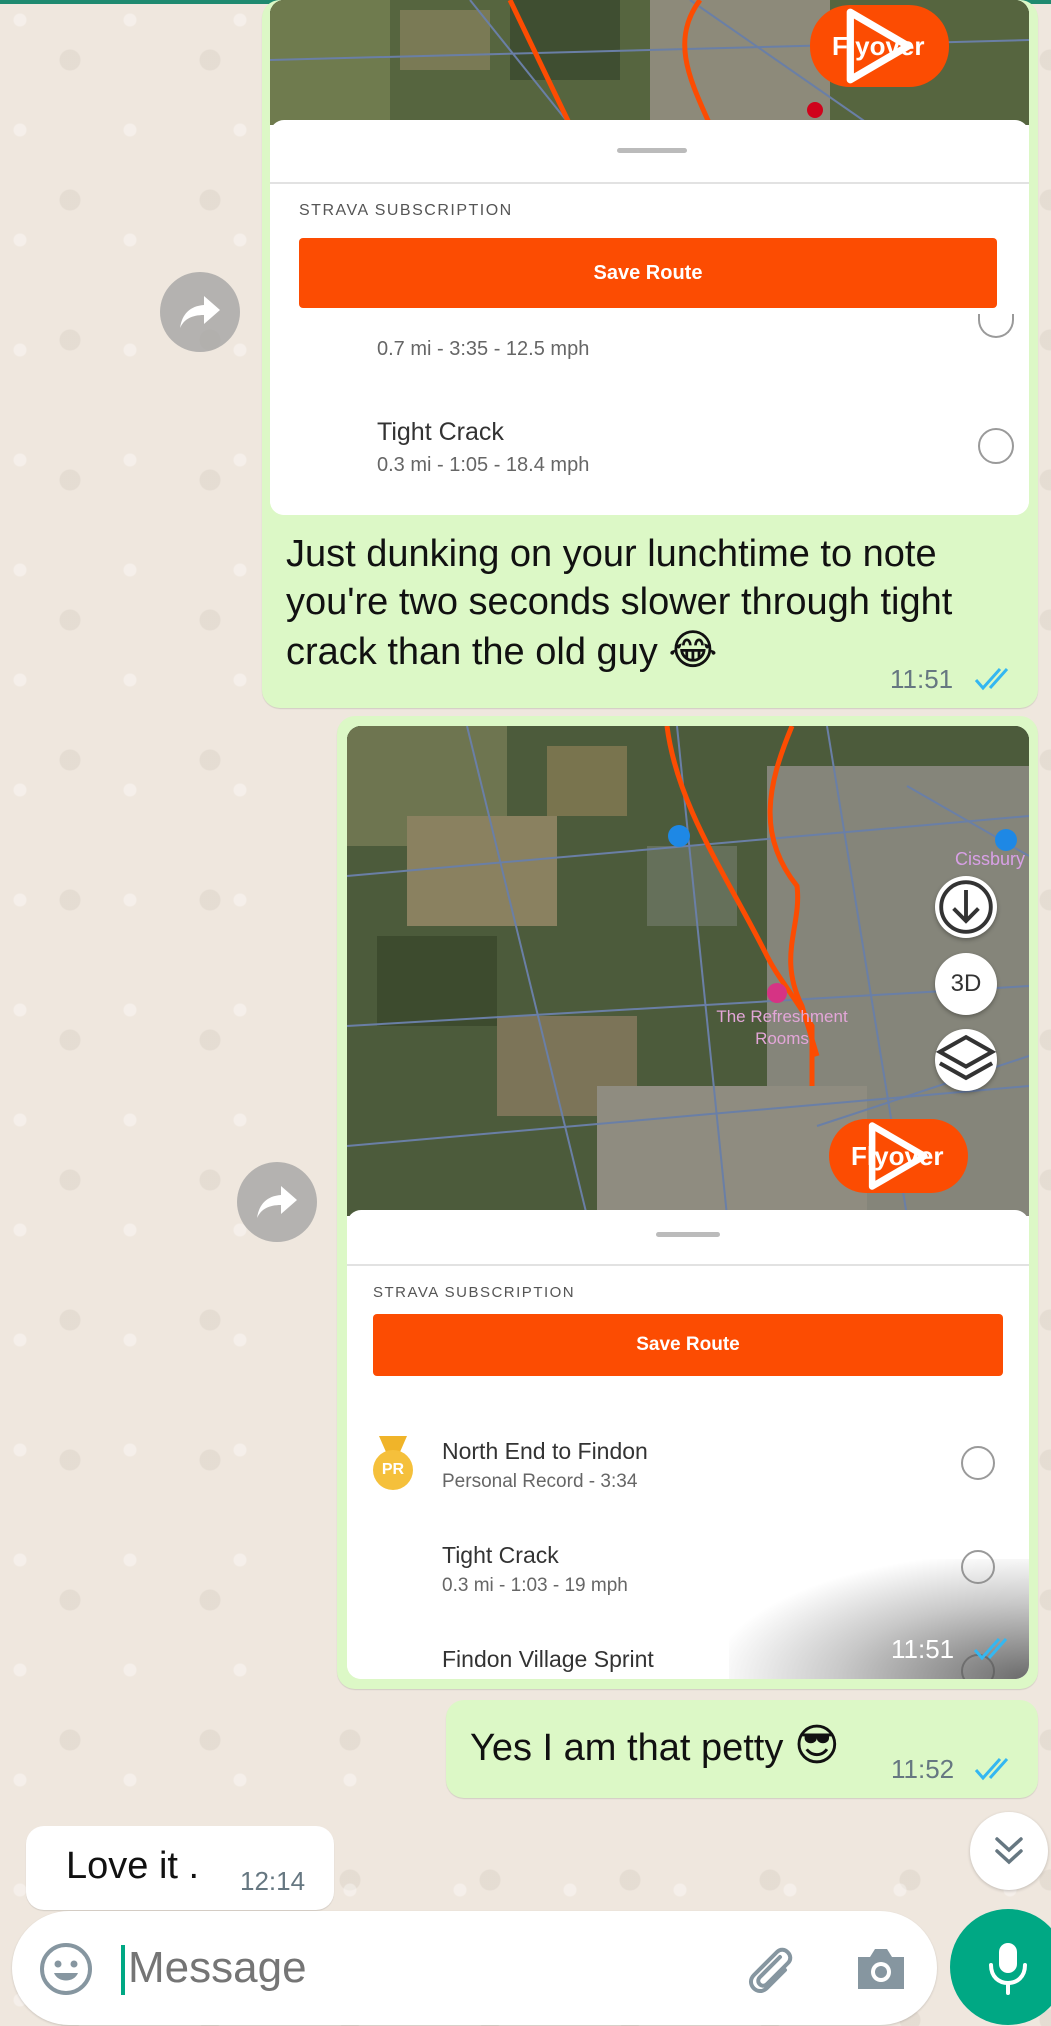  I want to click on segment-2-stats: 0.3 mi - 1:05 - 18.4 mph, so click(483, 465).